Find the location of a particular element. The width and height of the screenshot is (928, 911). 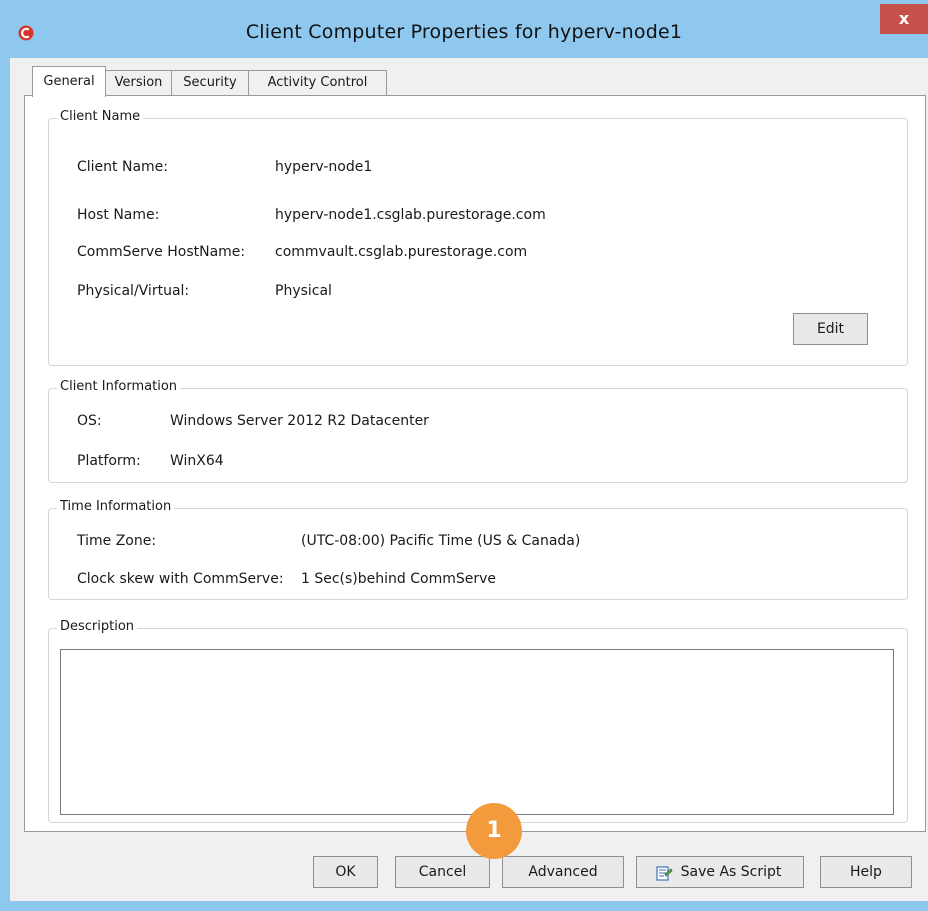

script-icon is located at coordinates (664, 873).